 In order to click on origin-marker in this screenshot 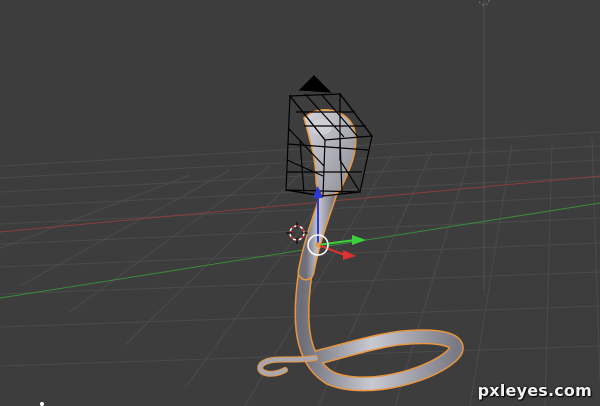, I will do `click(42, 404)`.